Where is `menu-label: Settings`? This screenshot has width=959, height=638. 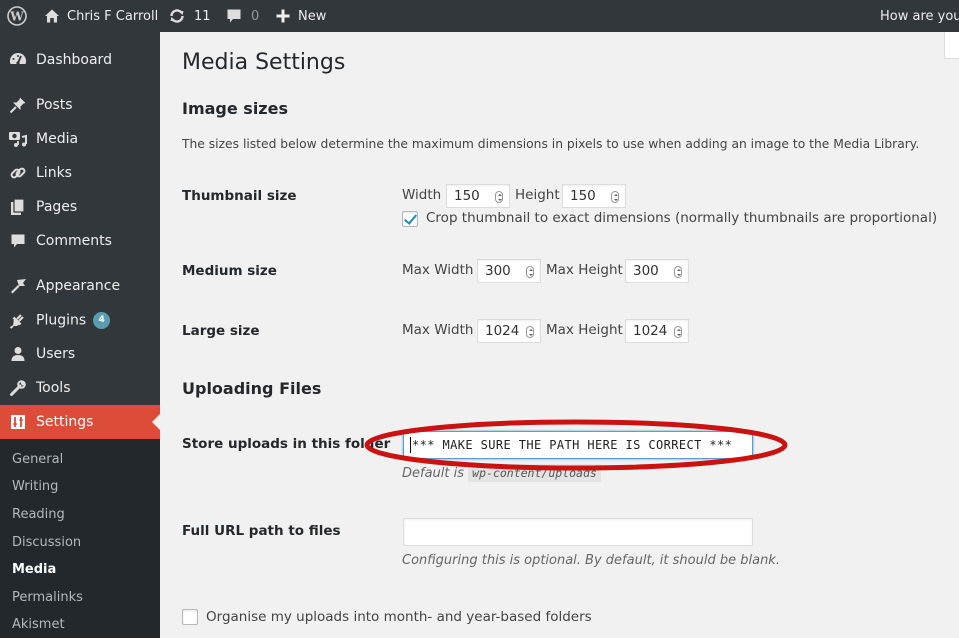
menu-label: Settings is located at coordinates (65, 422).